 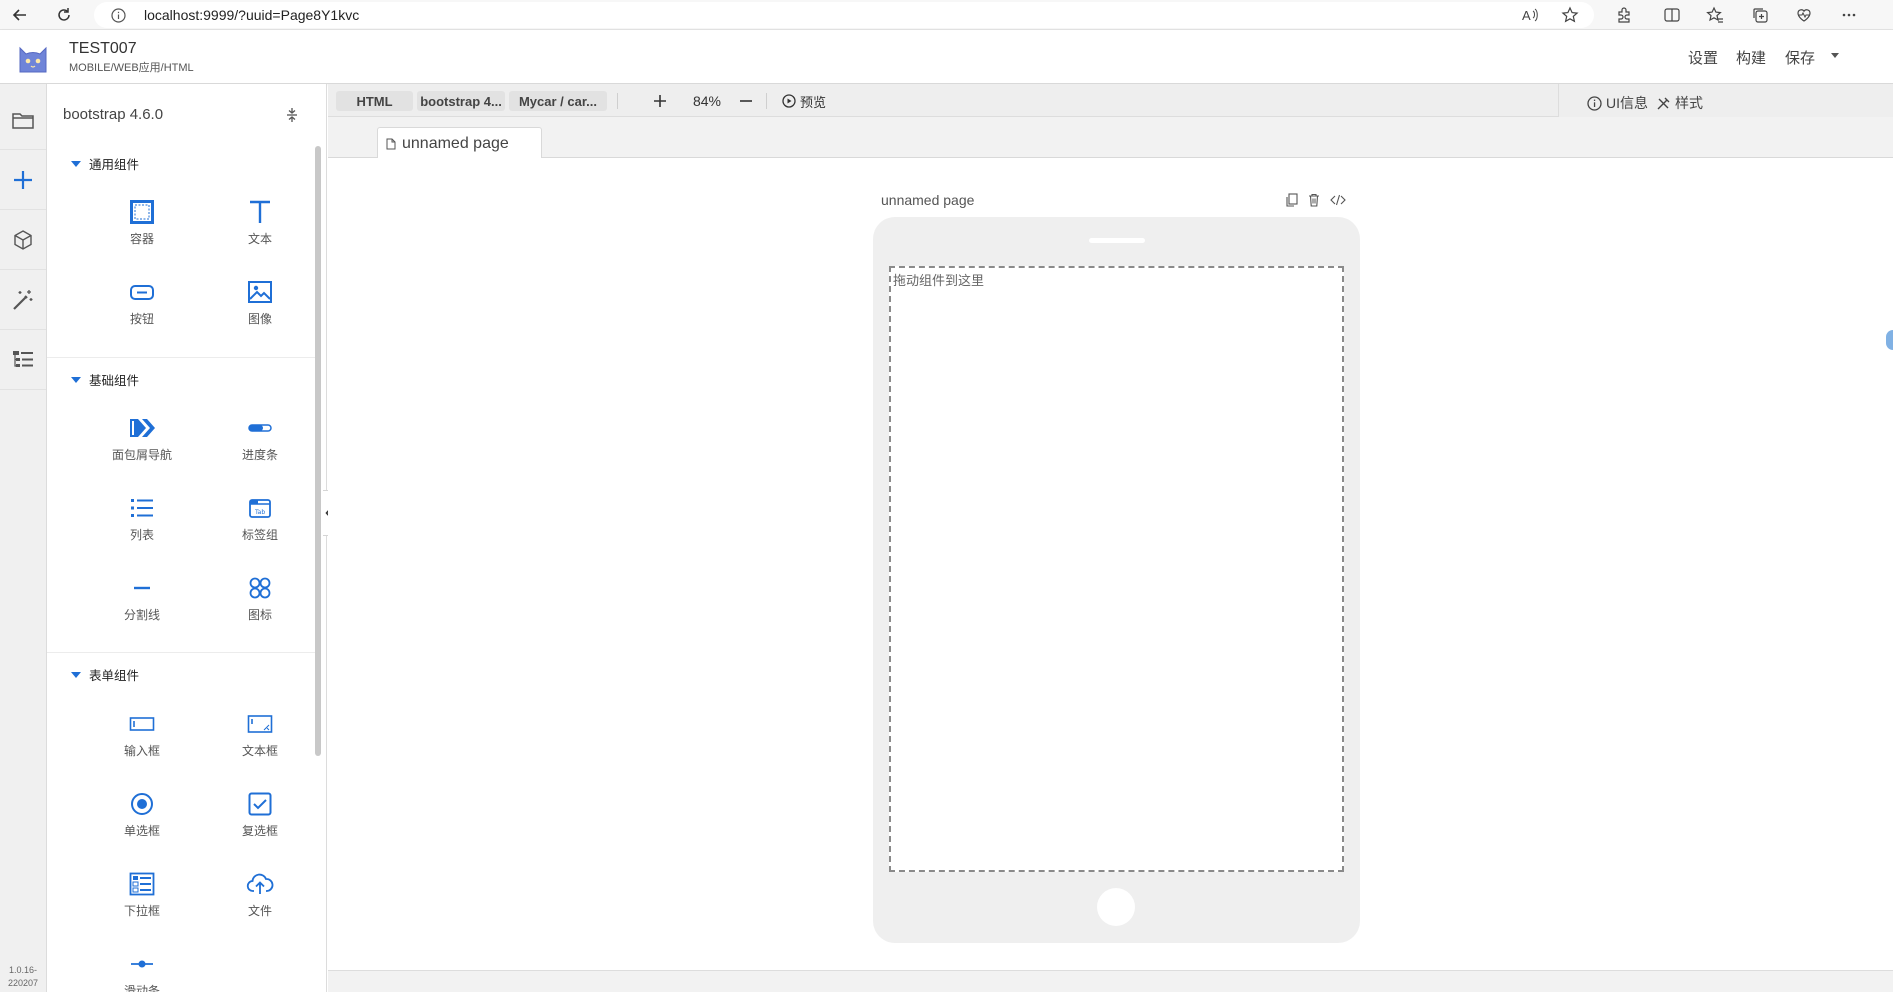 What do you see at coordinates (118, 15) in the screenshot?
I see `info-icon` at bounding box center [118, 15].